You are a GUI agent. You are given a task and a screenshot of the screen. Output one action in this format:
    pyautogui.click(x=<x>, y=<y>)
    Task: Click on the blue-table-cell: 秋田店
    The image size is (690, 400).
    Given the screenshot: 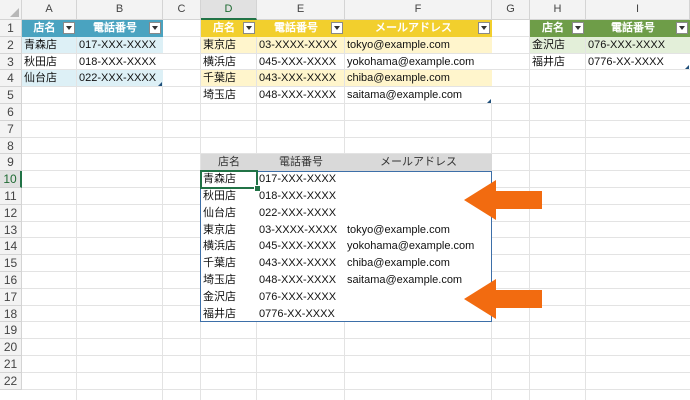 What is the action you would take?
    pyautogui.click(x=49, y=62)
    